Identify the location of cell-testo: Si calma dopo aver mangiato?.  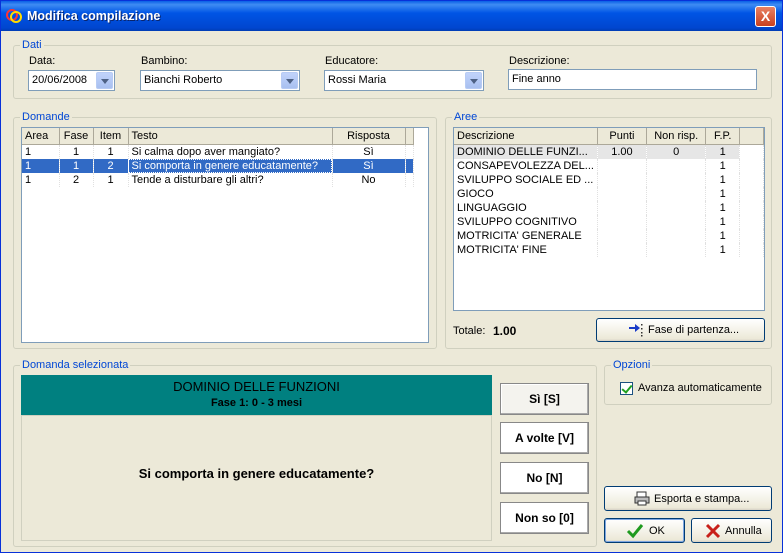
(230, 151).